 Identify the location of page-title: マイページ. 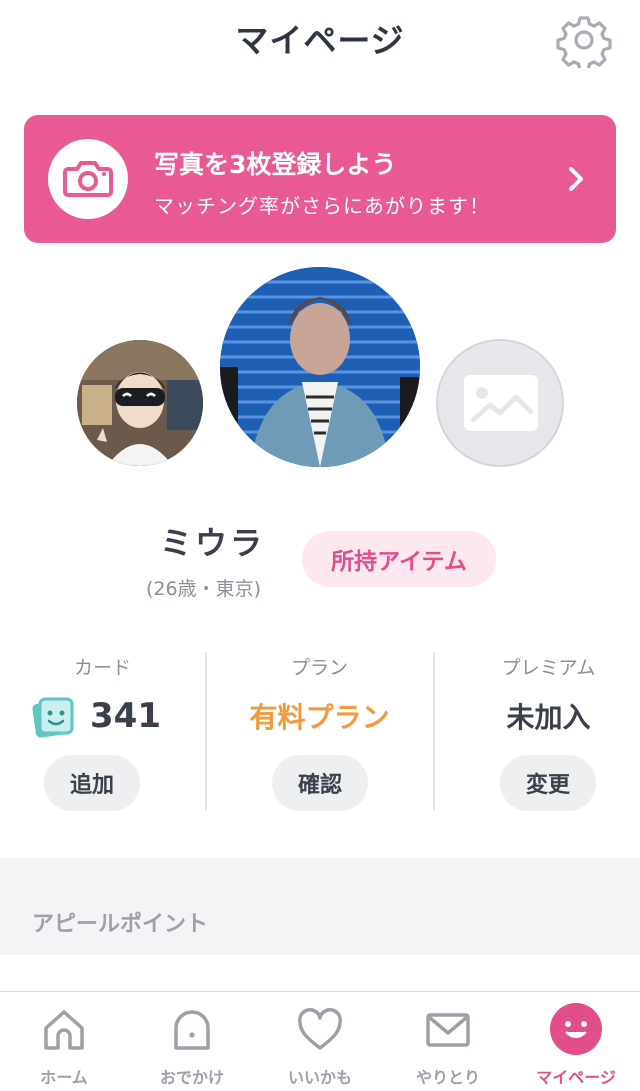
(320, 40).